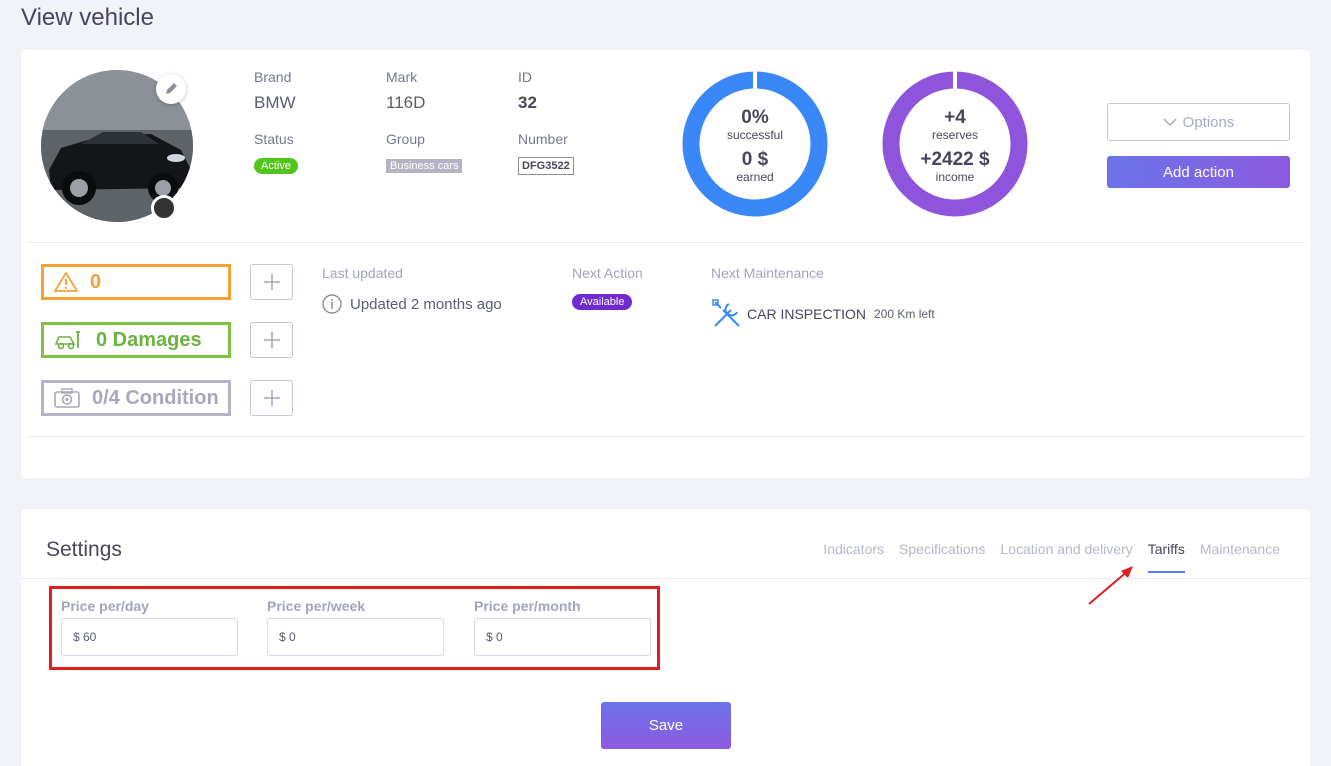  Describe the element at coordinates (402, 77) in the screenshot. I see `mark-label: Mark` at that location.